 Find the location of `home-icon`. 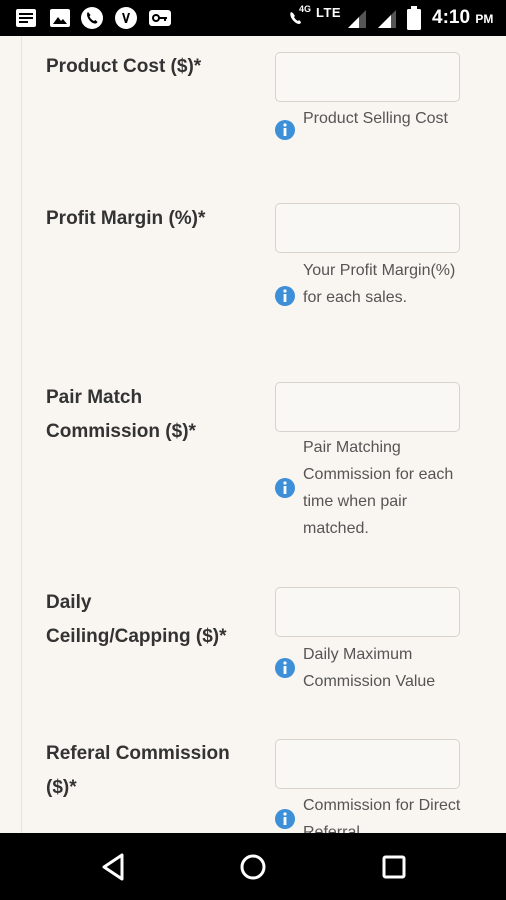

home-icon is located at coordinates (253, 867).